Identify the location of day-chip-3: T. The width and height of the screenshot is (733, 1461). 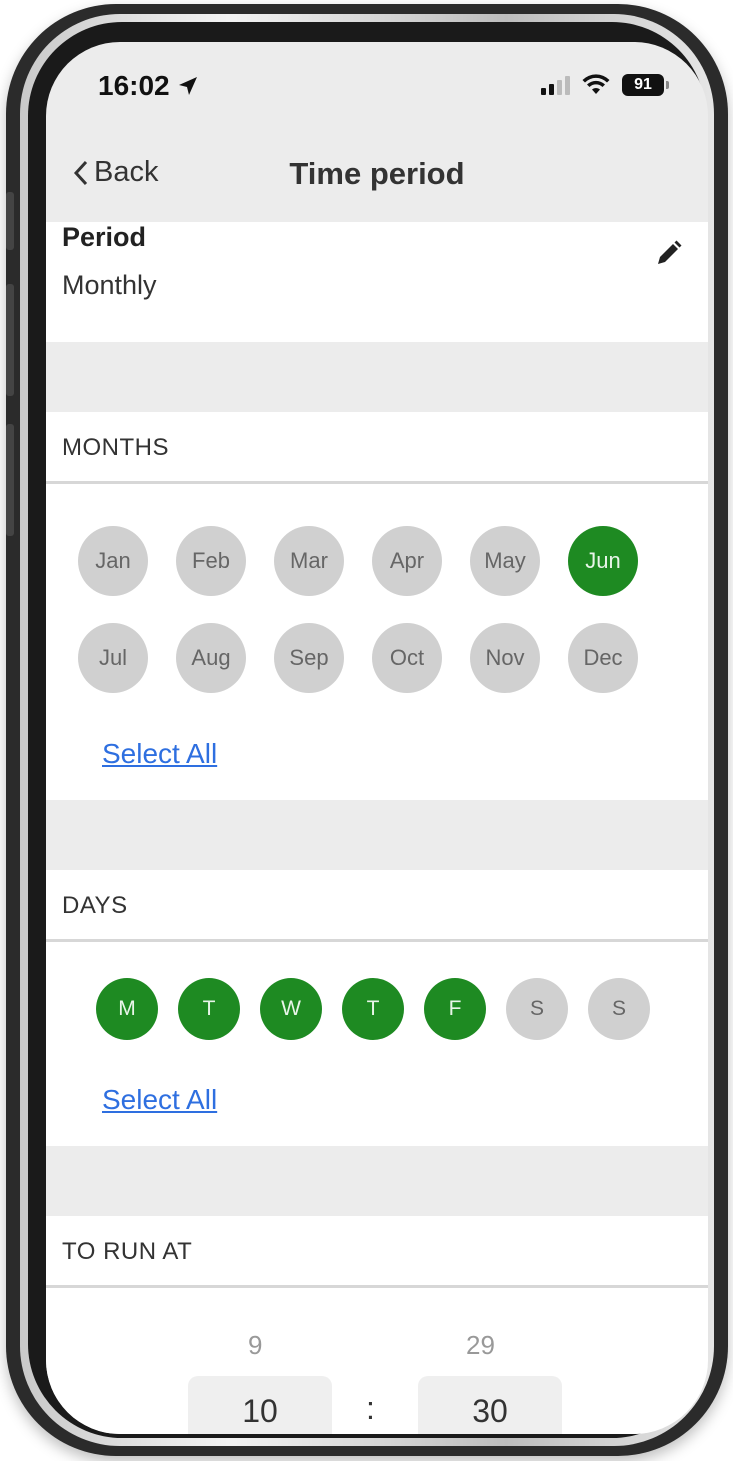
(373, 1009).